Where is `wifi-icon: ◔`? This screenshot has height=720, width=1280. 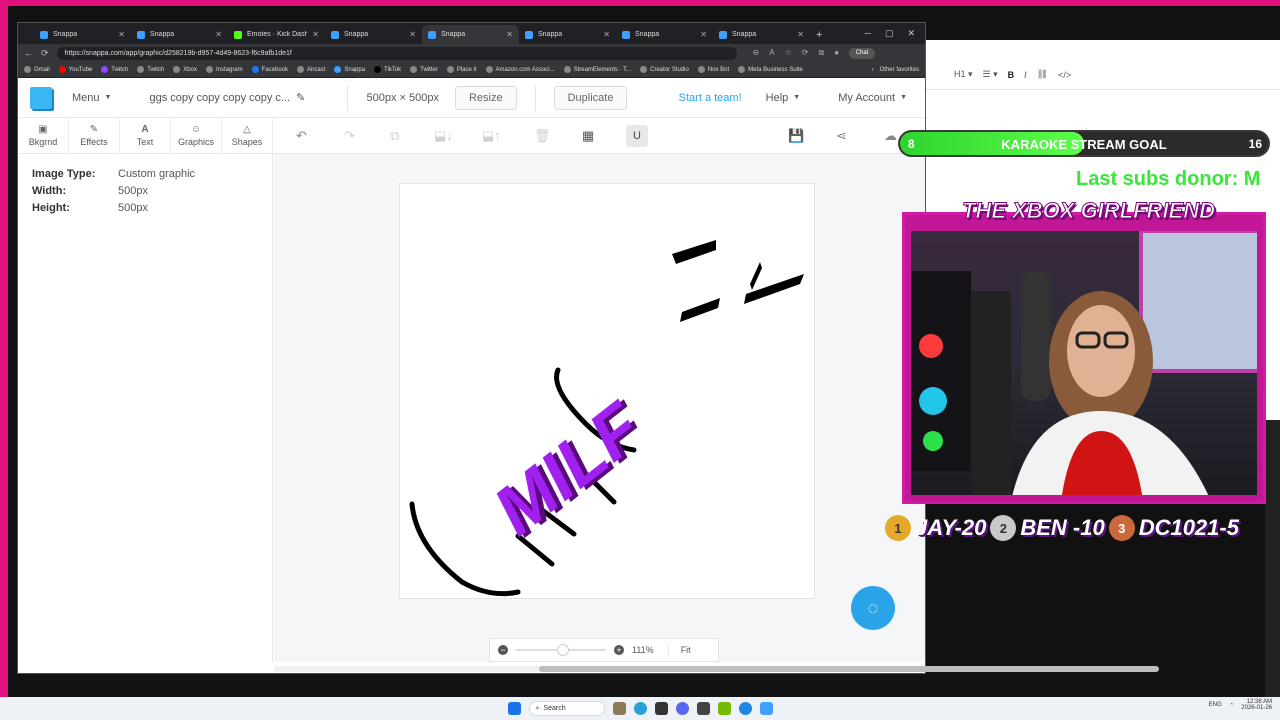 wifi-icon: ◔ is located at coordinates (1232, 705).